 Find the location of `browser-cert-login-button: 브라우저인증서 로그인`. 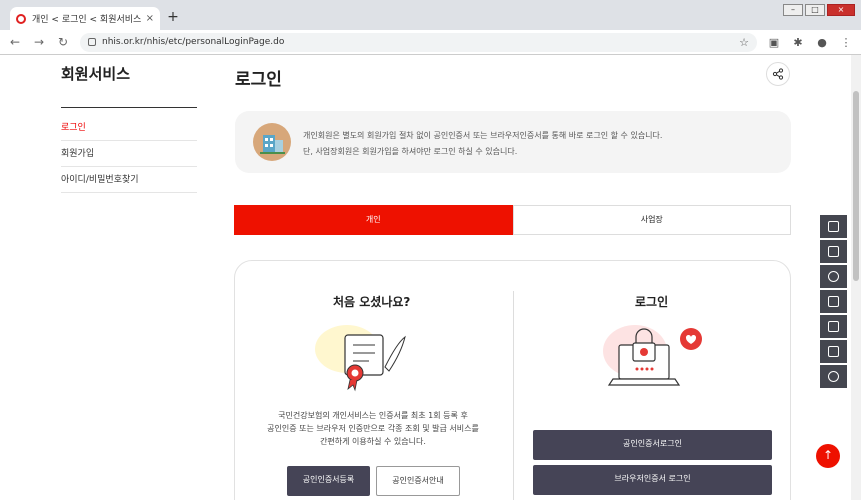

browser-cert-login-button: 브라우저인증서 로그인 is located at coordinates (652, 480).